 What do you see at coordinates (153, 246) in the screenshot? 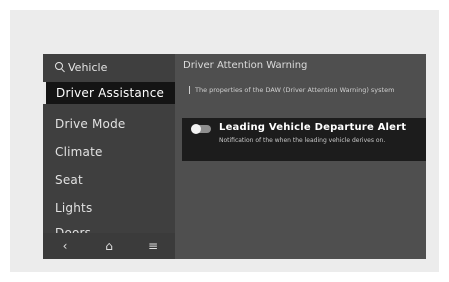
I see `menu-icon: ≡` at bounding box center [153, 246].